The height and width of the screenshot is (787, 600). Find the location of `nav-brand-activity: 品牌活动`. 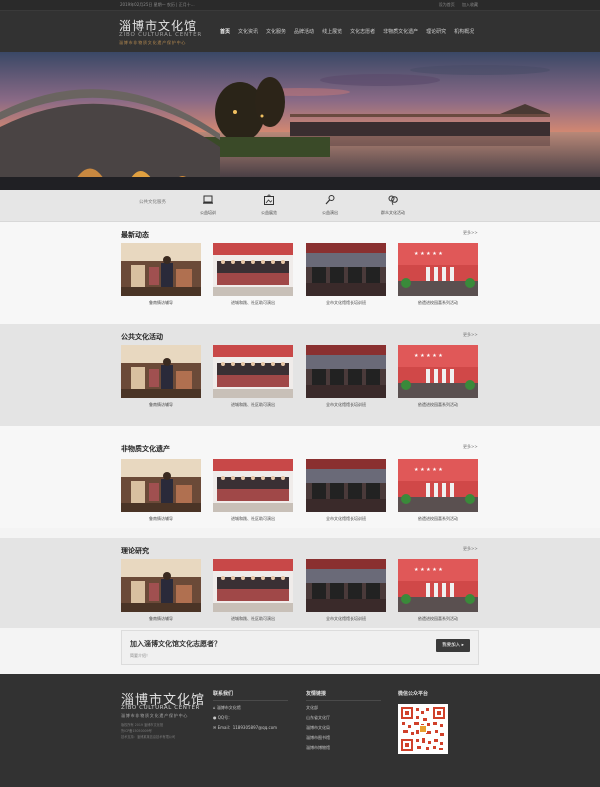

nav-brand-activity: 品牌活动 is located at coordinates (304, 31).